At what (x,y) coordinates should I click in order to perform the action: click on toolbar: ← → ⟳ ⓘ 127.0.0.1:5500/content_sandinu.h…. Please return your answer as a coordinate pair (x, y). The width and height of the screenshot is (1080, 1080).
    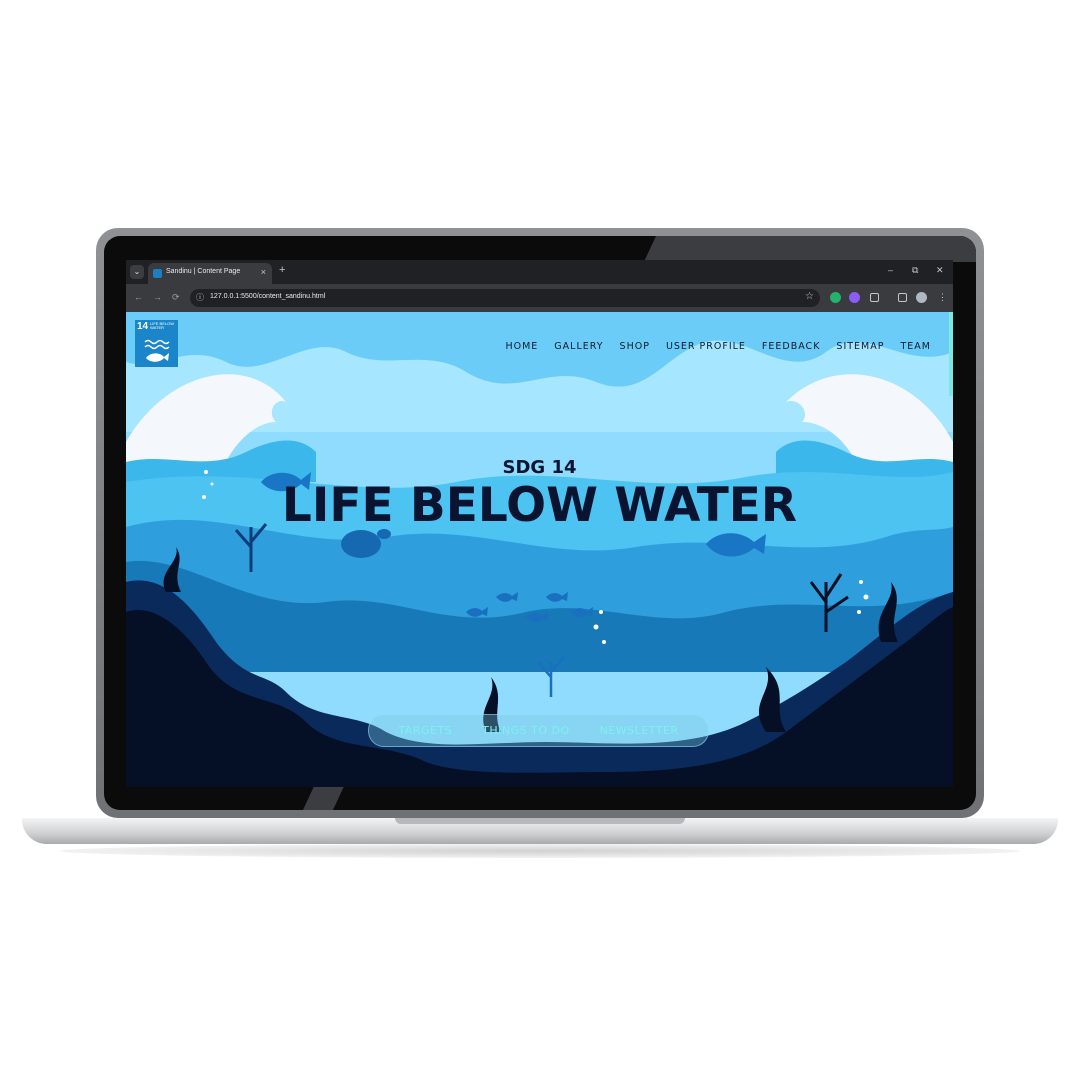
    Looking at the image, I should click on (539, 298).